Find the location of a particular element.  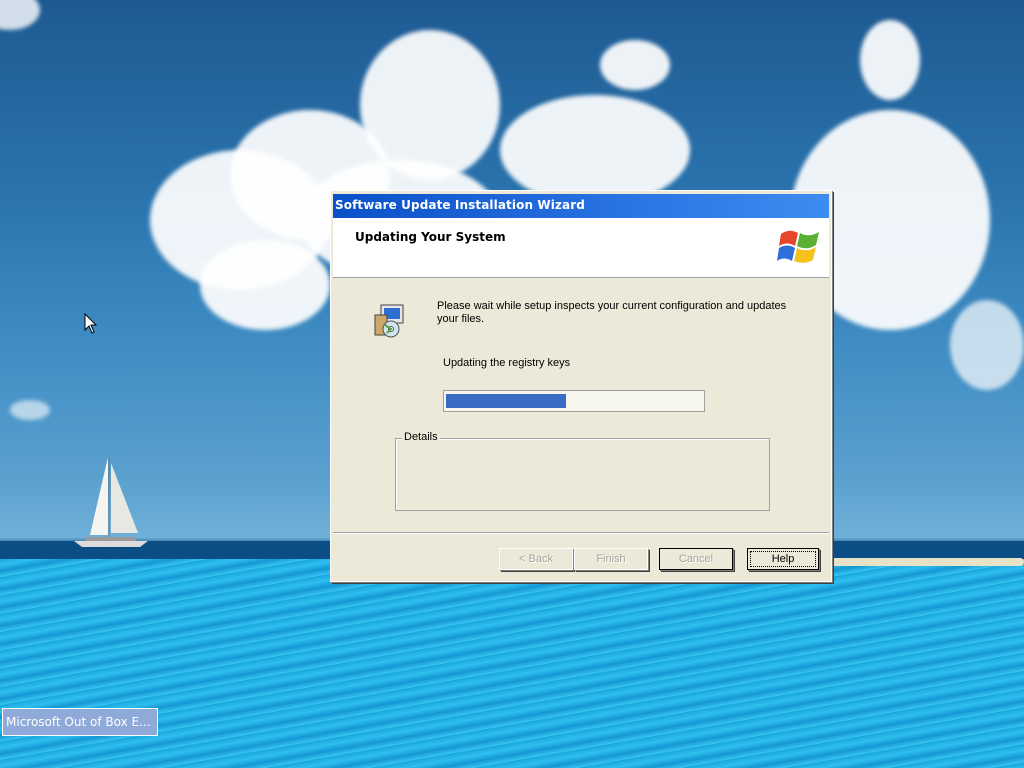

beach-island is located at coordinates (927, 562).